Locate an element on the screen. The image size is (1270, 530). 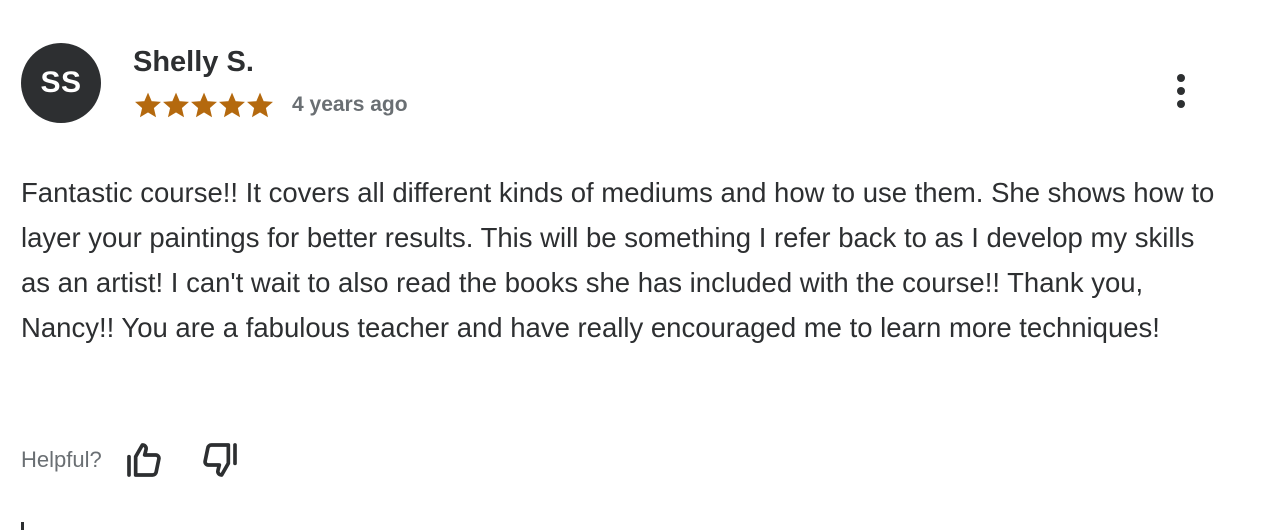
review-timestamp: 4 years ago is located at coordinates (350, 104).